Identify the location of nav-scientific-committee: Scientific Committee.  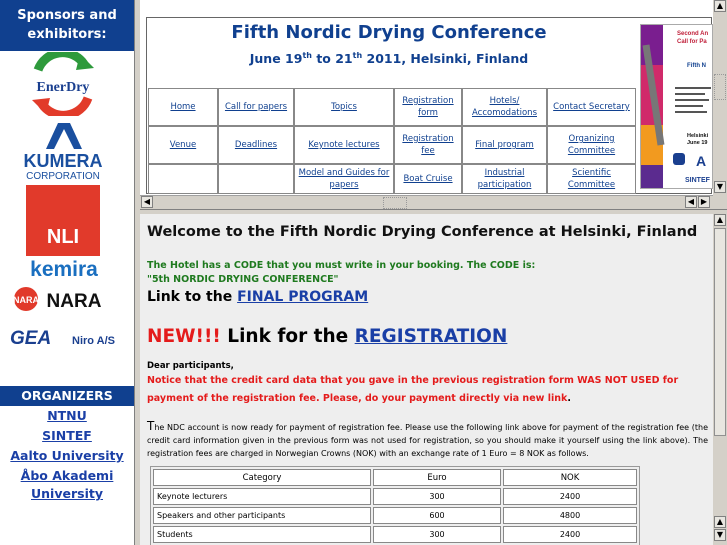
(591, 179).